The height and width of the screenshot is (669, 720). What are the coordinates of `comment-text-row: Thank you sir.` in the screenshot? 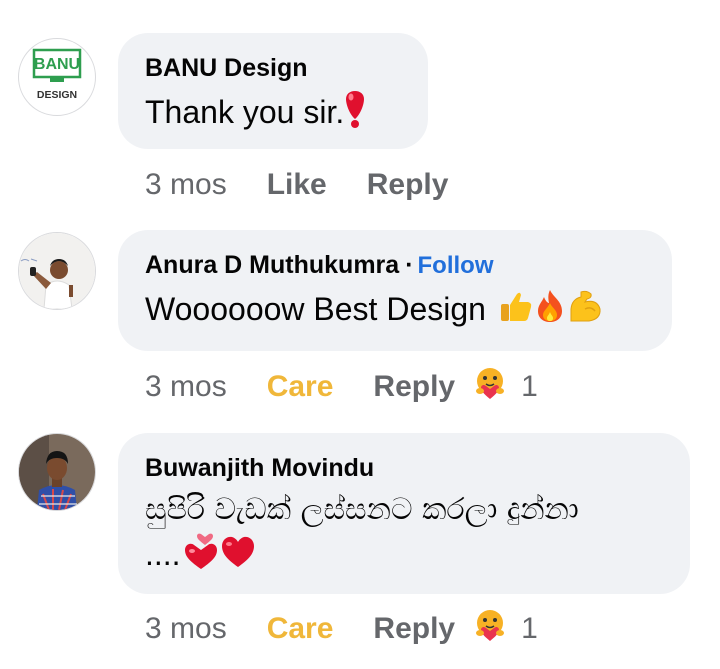 It's located at (273, 114).